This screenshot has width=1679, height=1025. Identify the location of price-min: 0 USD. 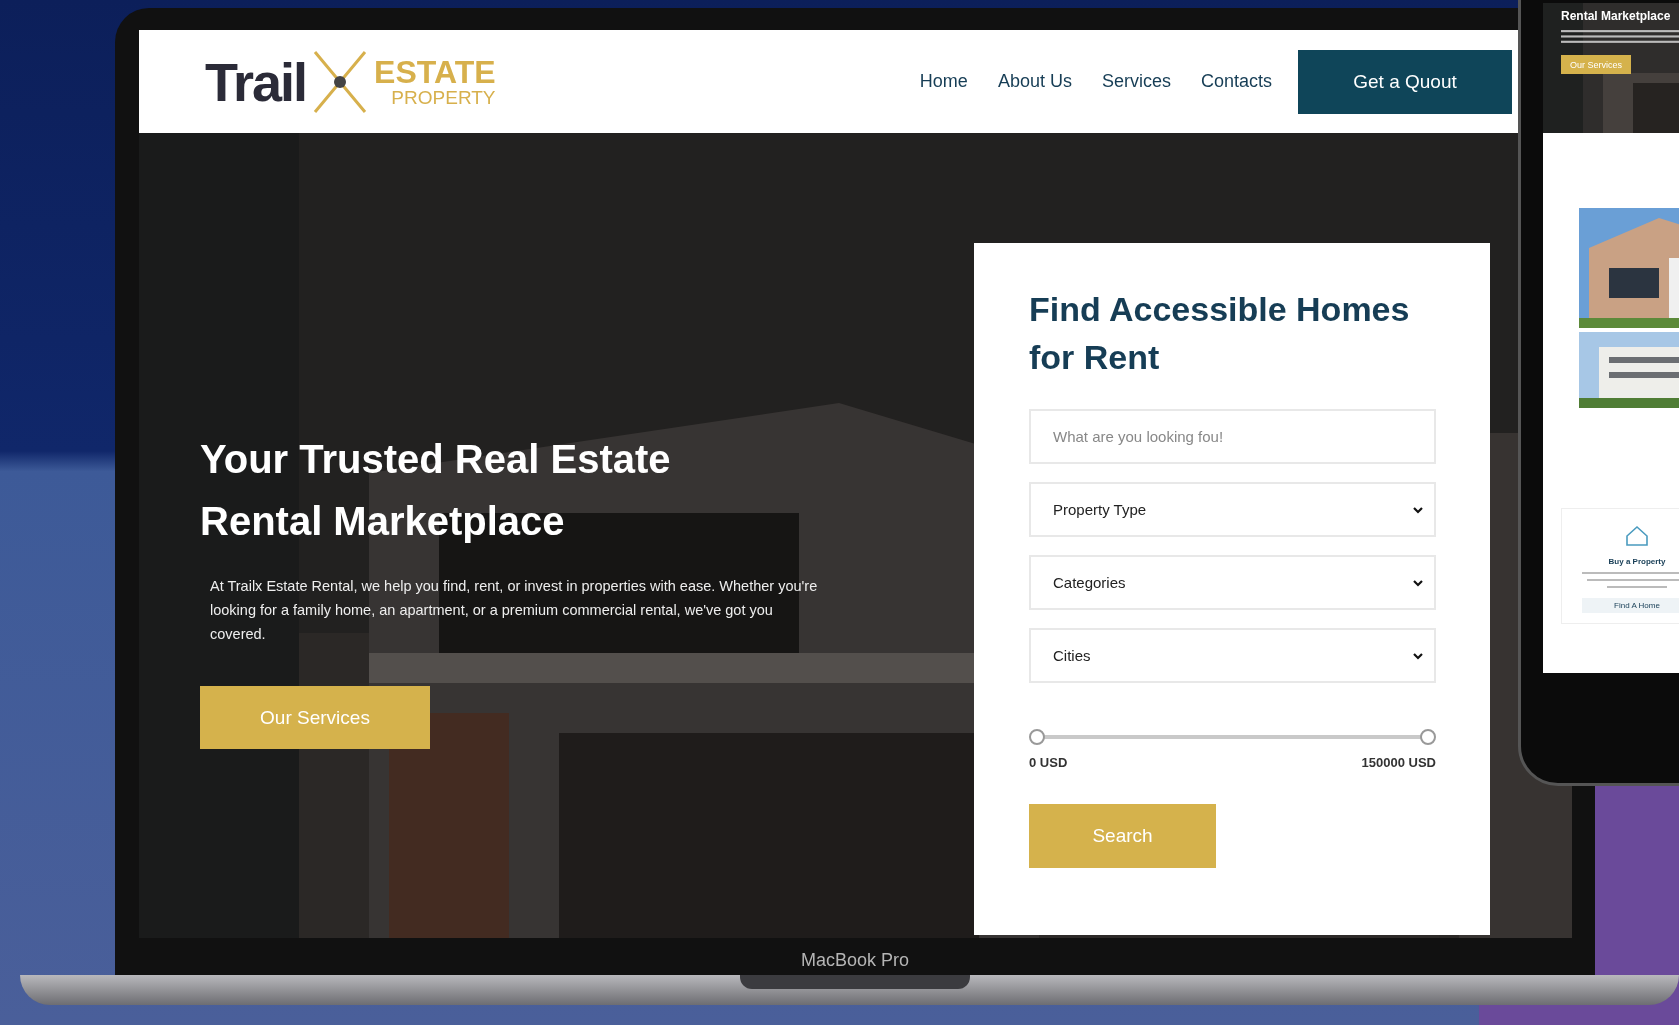
(1048, 762).